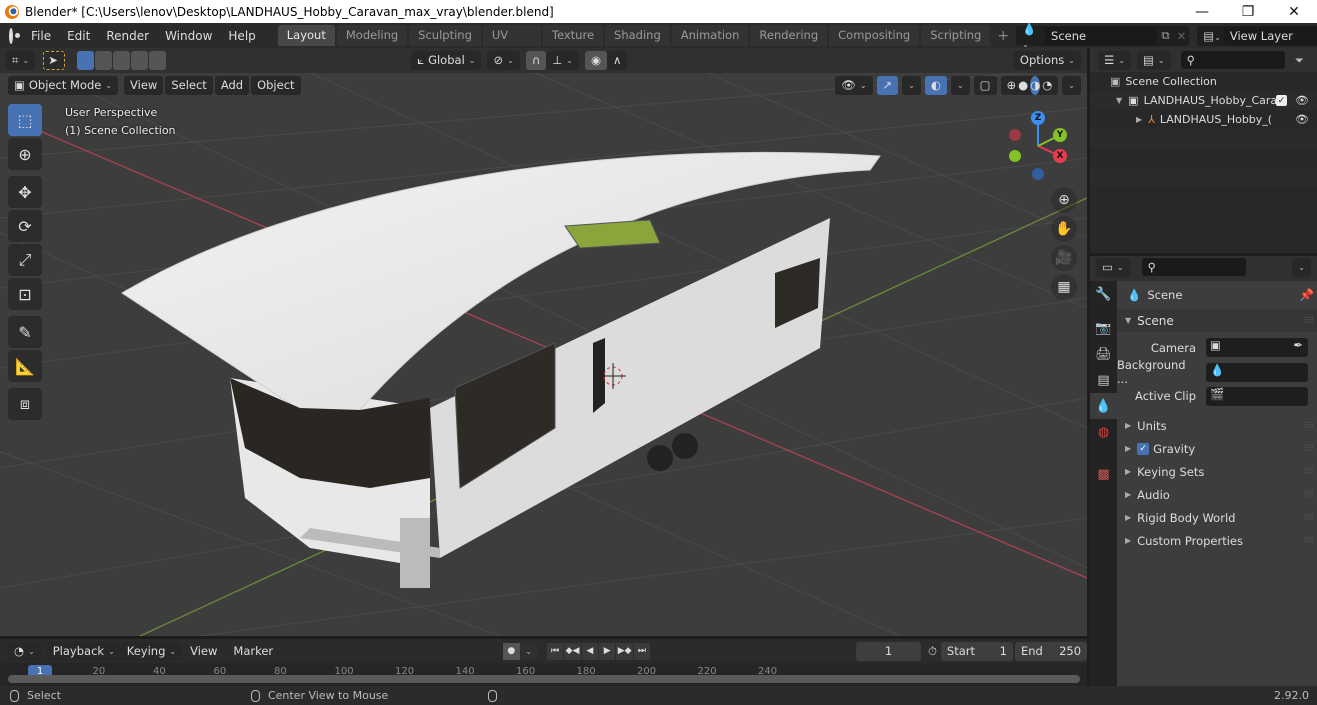 The image size is (1317, 705). I want to click on stopwatch-icon: ⏱, so click(932, 651).